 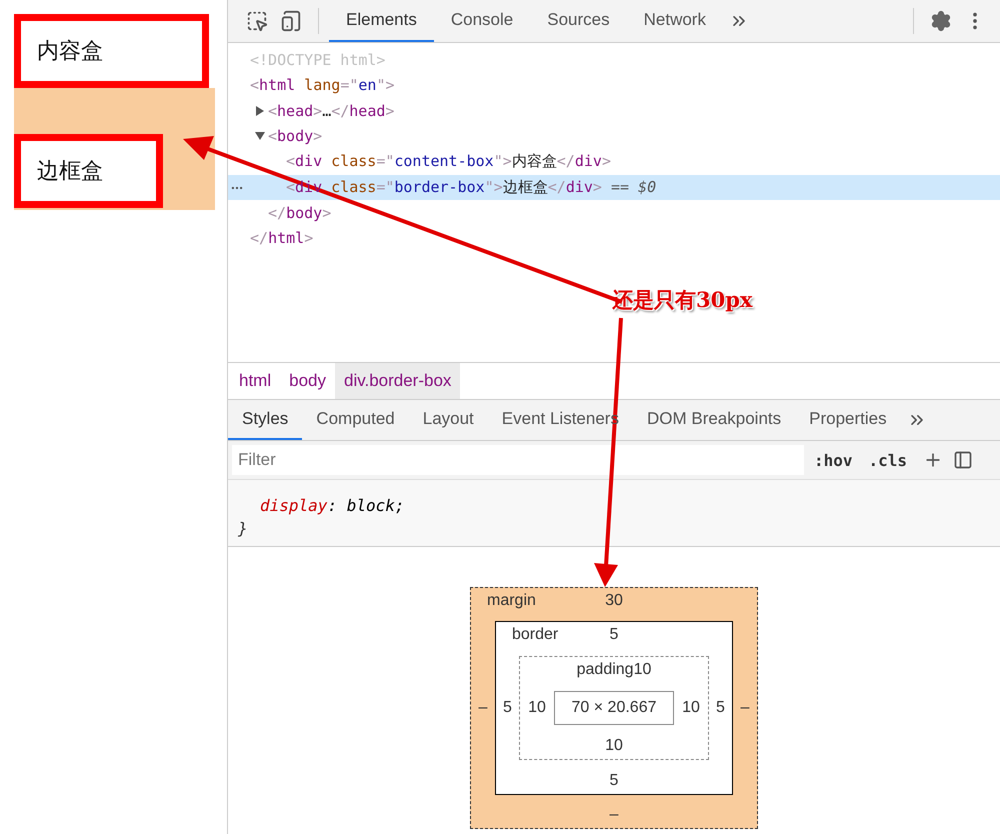 I want to click on styles-pane-tab: Computed, so click(x=355, y=420).